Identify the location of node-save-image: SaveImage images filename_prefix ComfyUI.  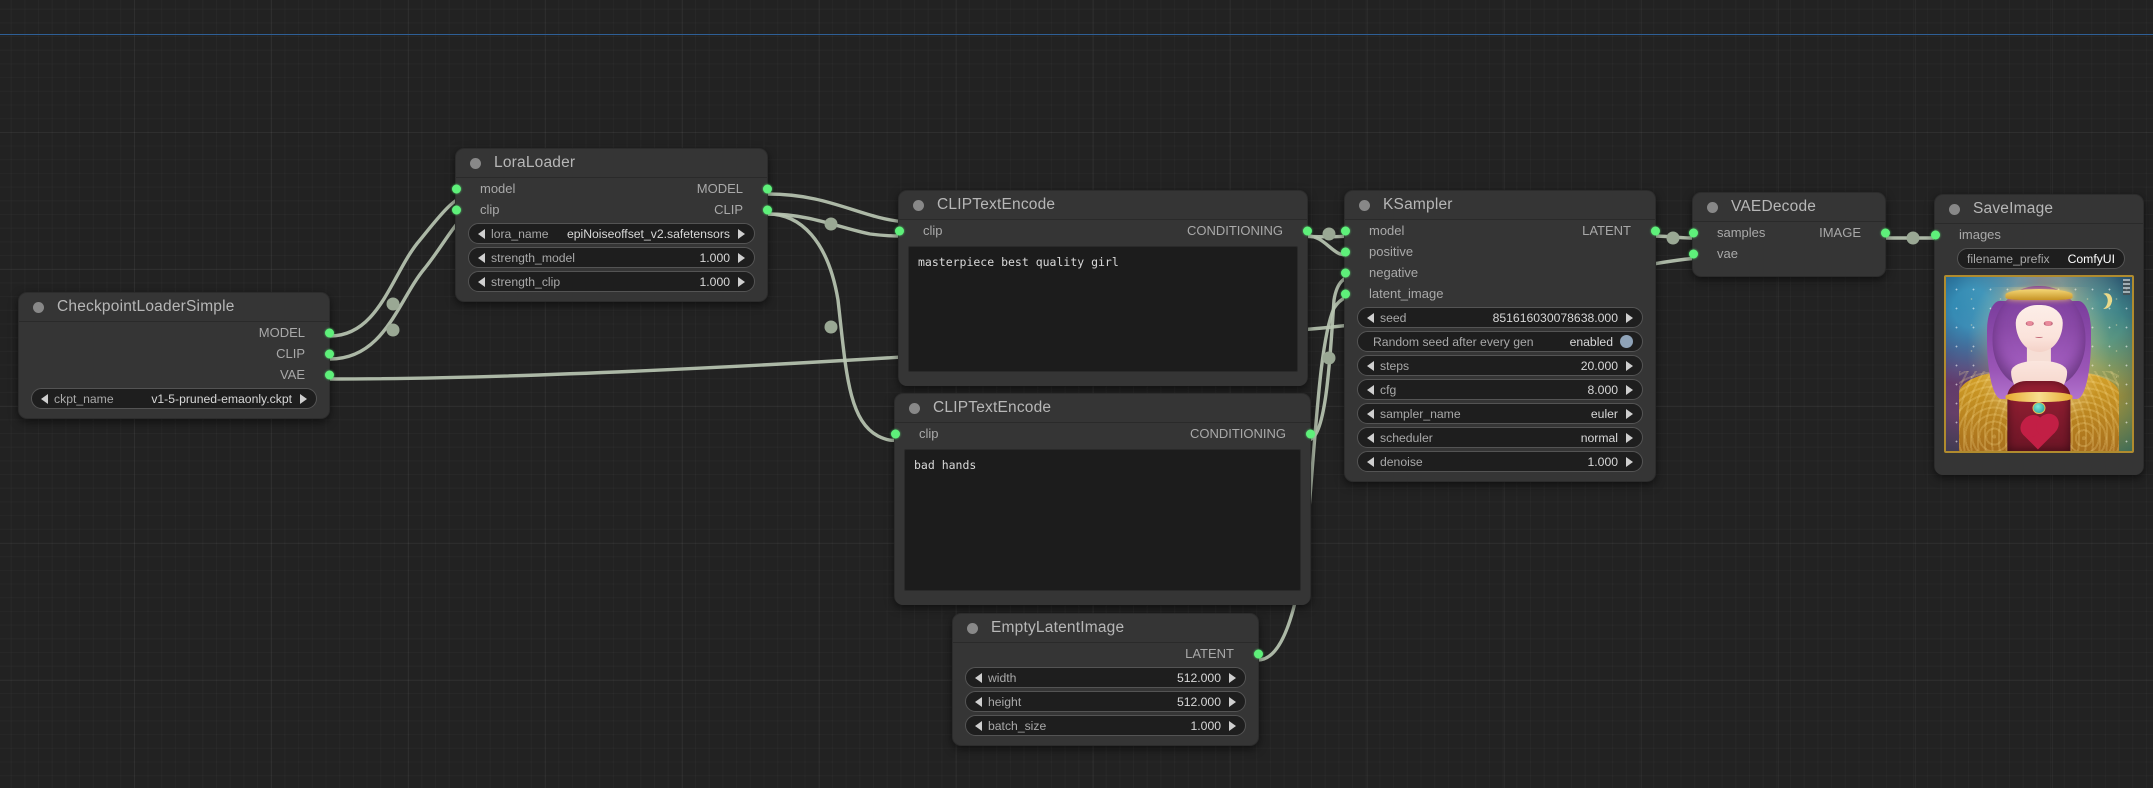
(2037, 334).